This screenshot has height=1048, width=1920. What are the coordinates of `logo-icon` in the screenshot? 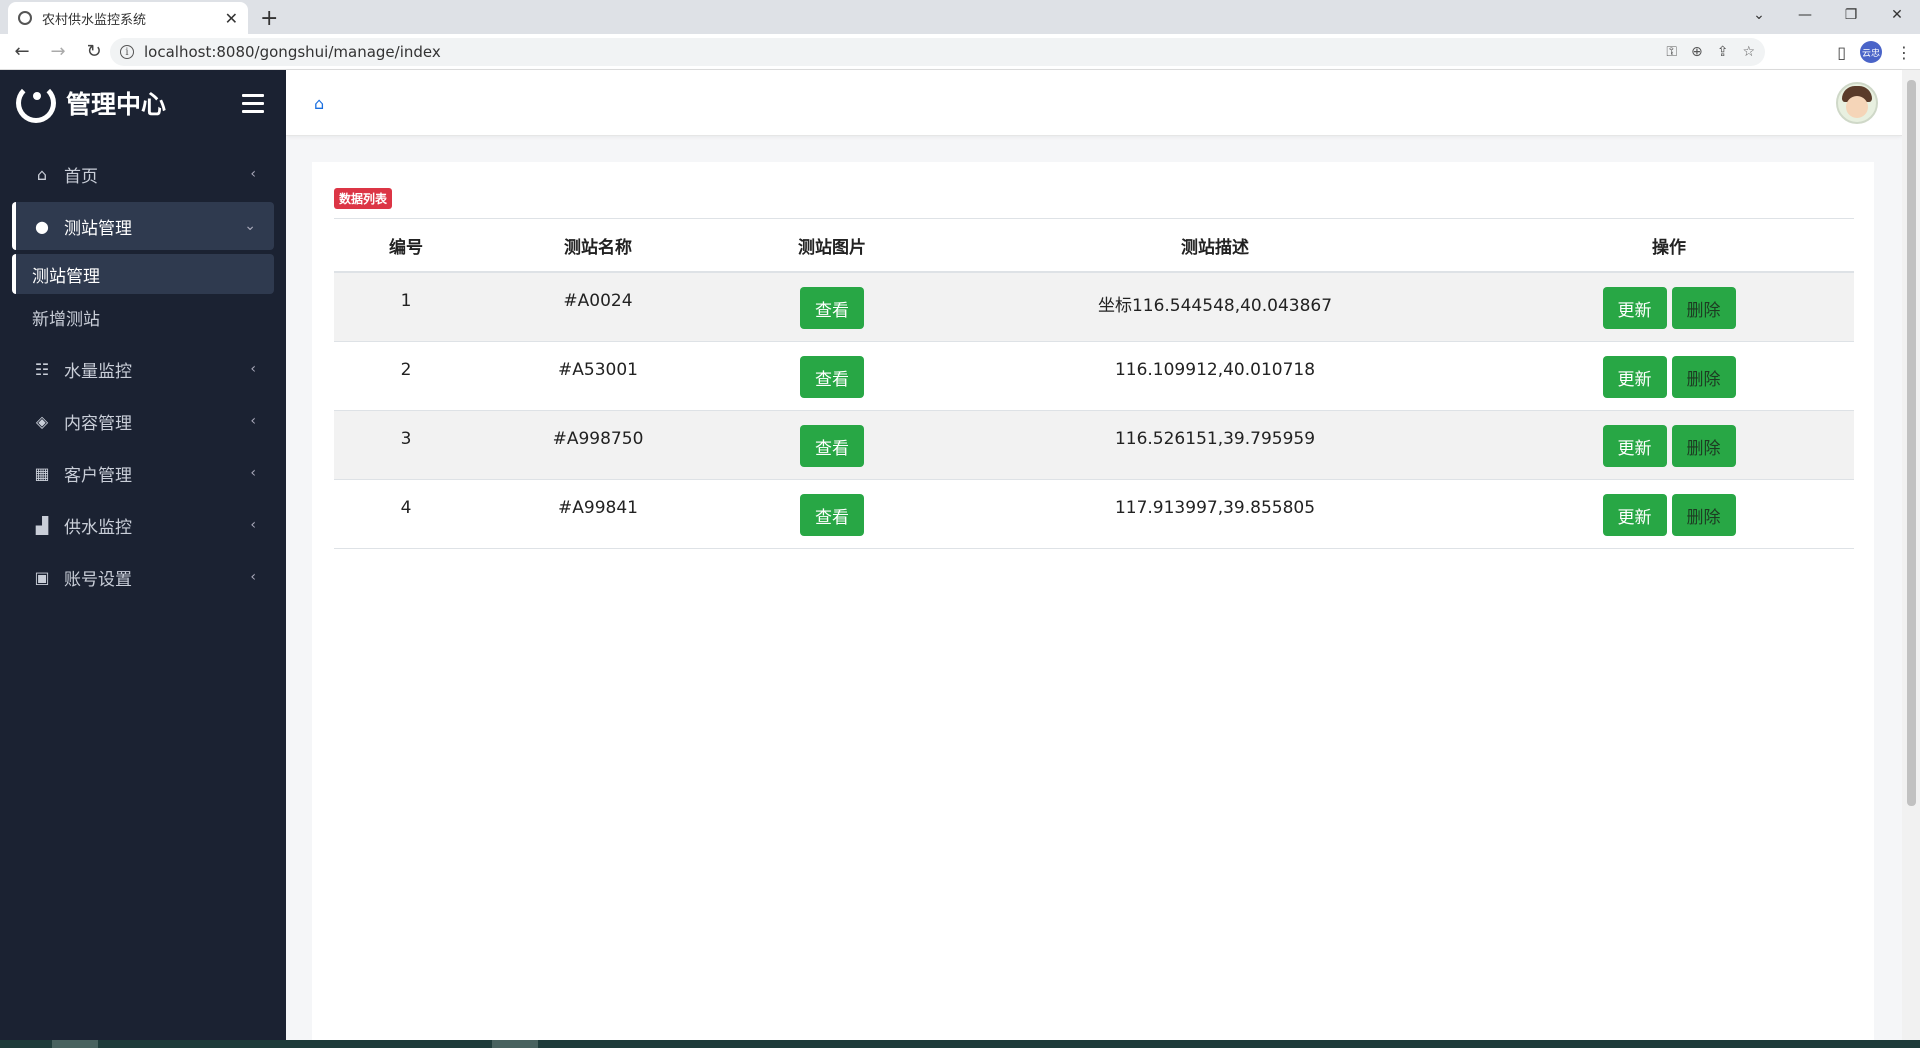 It's located at (36, 103).